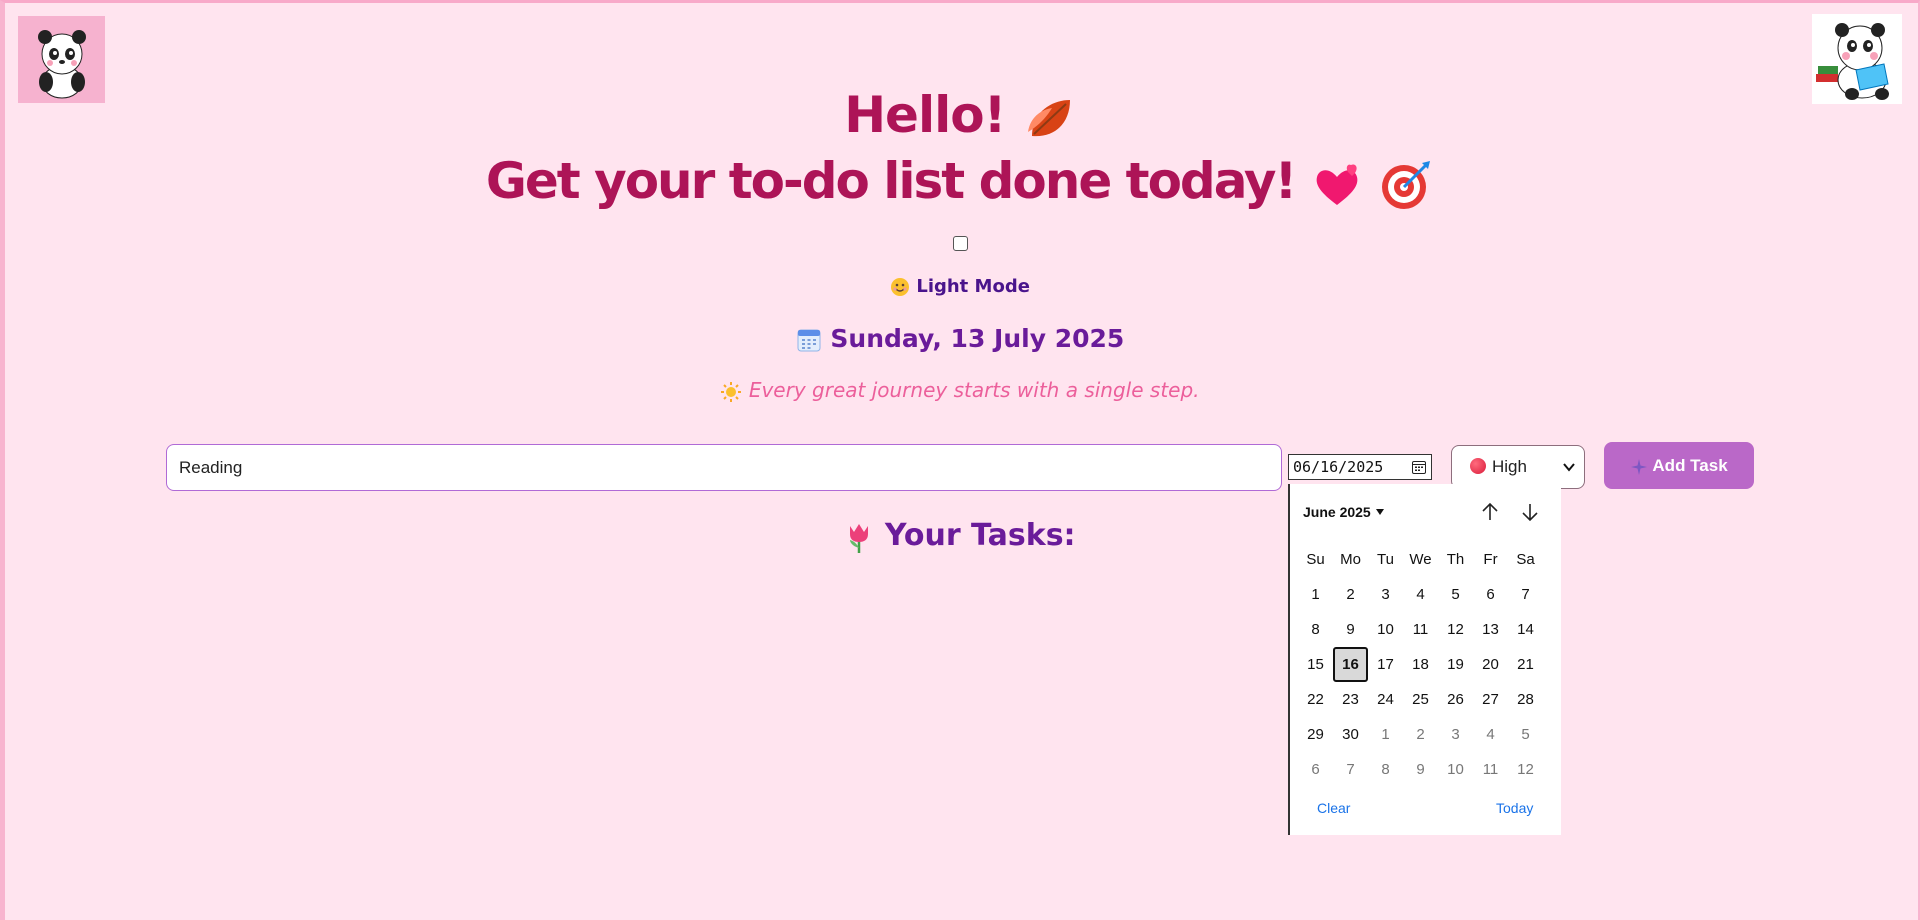 This screenshot has width=1920, height=920. What do you see at coordinates (1525, 699) in the screenshot?
I see `calendar-day: 28` at bounding box center [1525, 699].